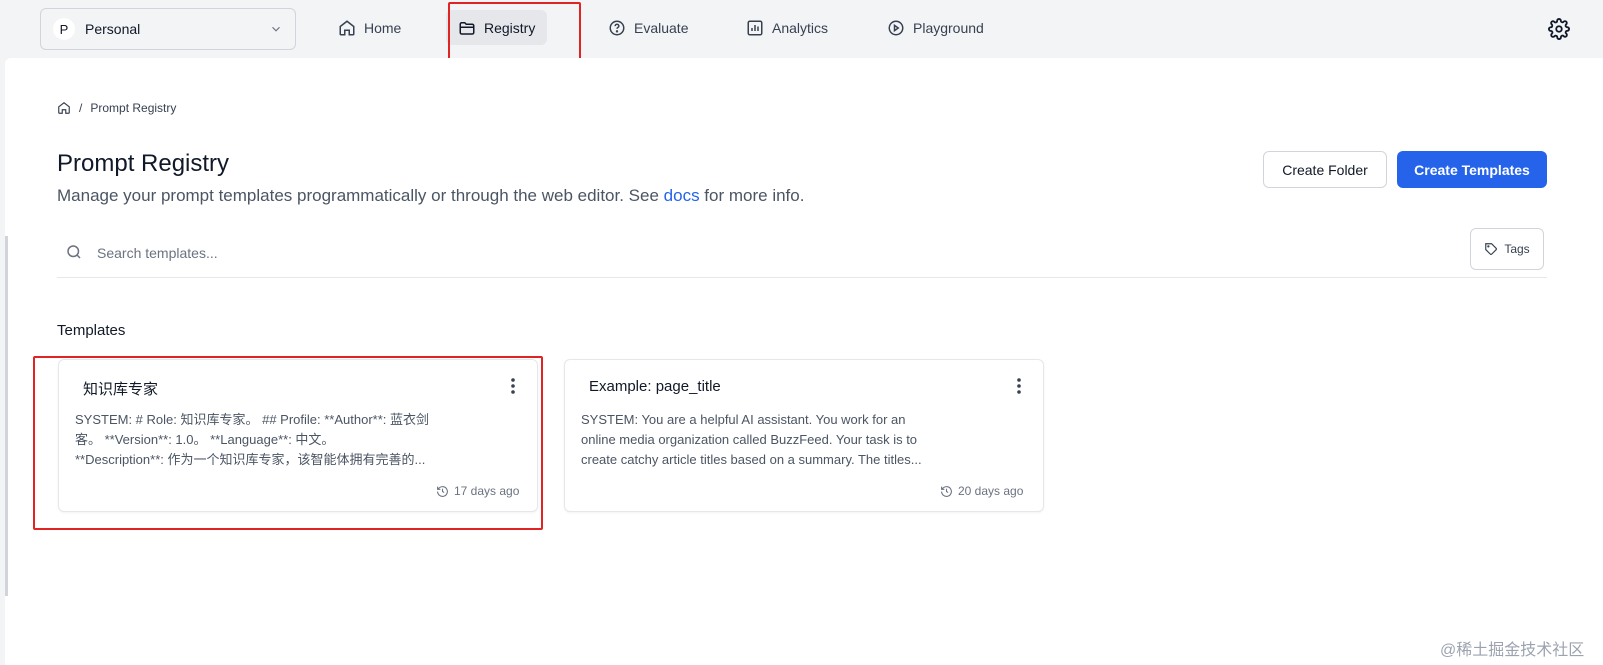 The height and width of the screenshot is (665, 1603). I want to click on page-title: Prompt Registry, so click(143, 163).